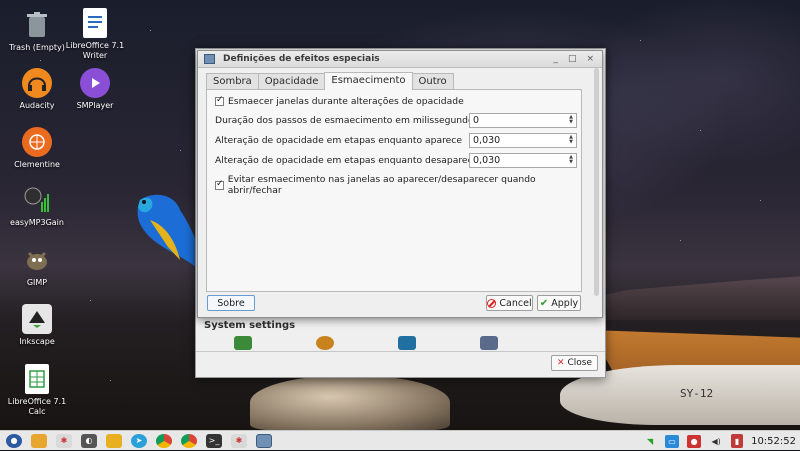  What do you see at coordinates (89, 440) in the screenshot?
I see `toggle-icon: ◐` at bounding box center [89, 440].